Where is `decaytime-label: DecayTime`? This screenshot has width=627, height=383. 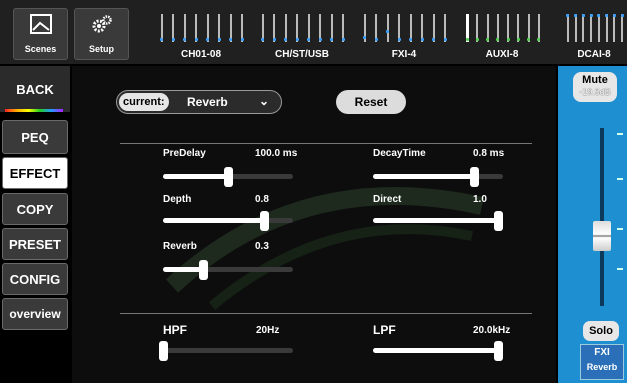
decaytime-label: DecayTime is located at coordinates (399, 153).